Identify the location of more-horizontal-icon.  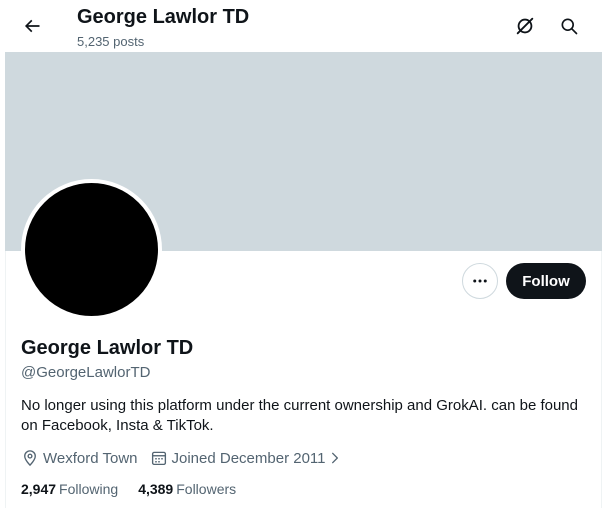
(480, 281).